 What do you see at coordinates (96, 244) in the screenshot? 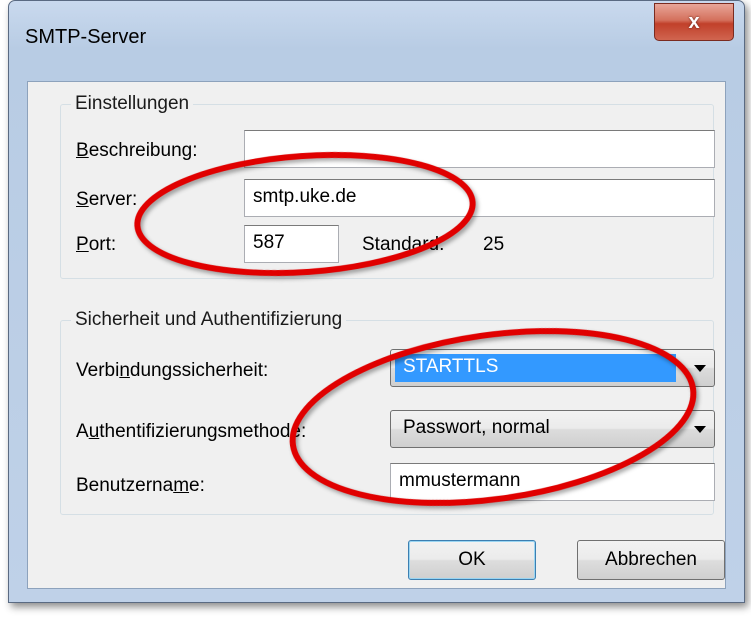
I see `port-label: Port:` at bounding box center [96, 244].